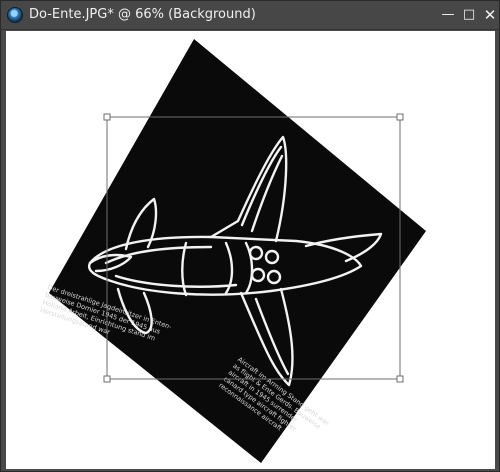 The width and height of the screenshot is (500, 472). What do you see at coordinates (490, 15) in the screenshot?
I see `close-icon: ✕` at bounding box center [490, 15].